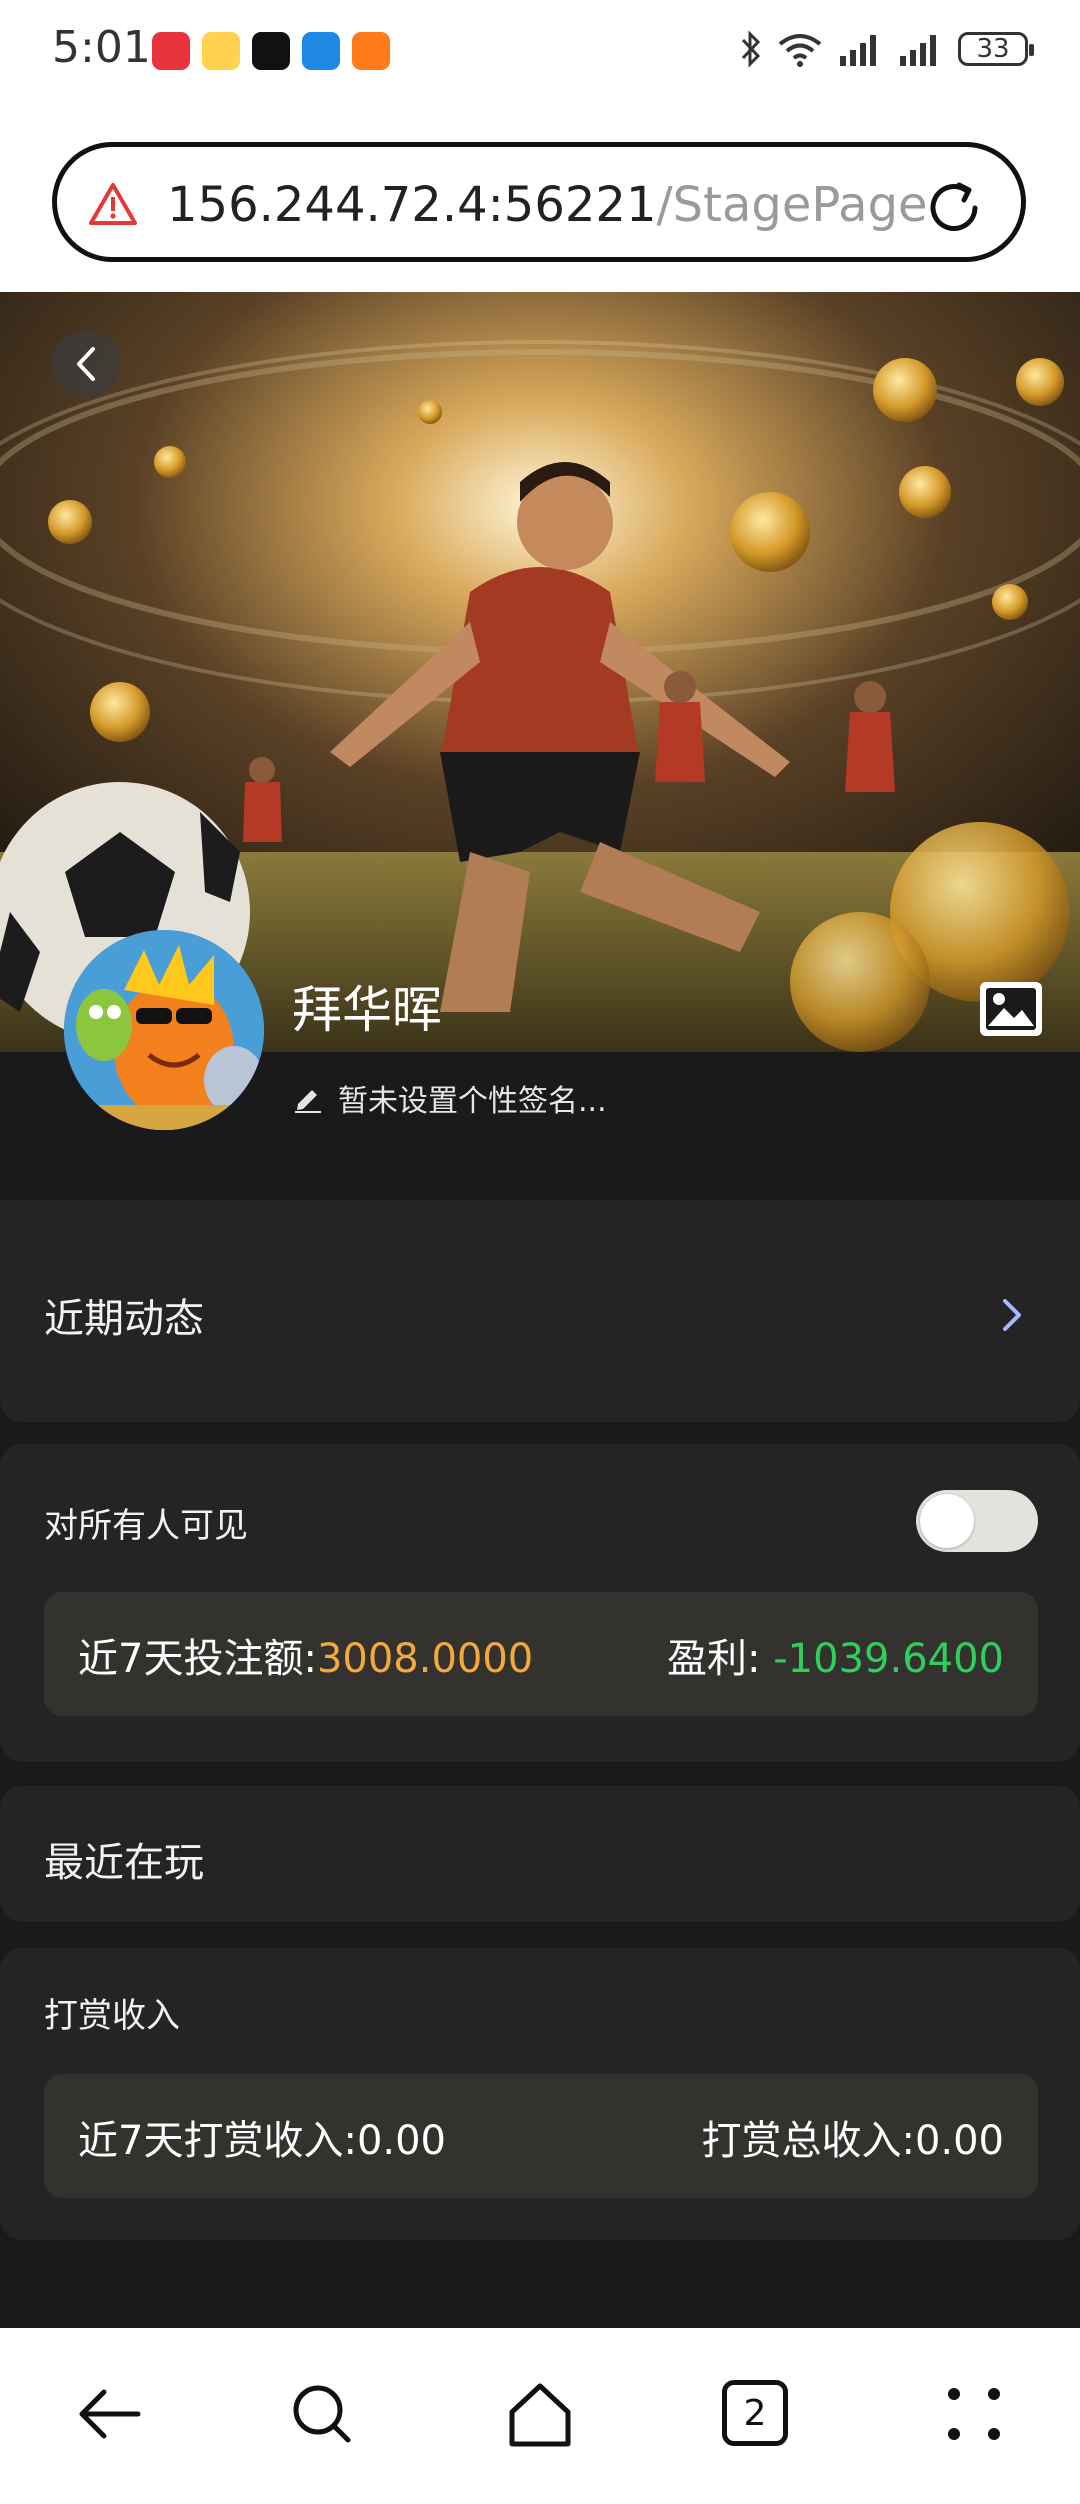 The width and height of the screenshot is (1080, 2504). Describe the element at coordinates (412, 205) in the screenshot. I see `url-host: 156.244.72.4:56221` at that location.